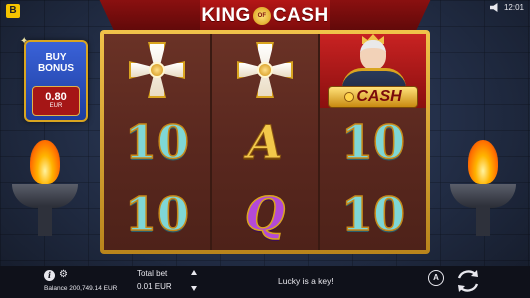  I want to click on speaker-icon, so click(493, 7).